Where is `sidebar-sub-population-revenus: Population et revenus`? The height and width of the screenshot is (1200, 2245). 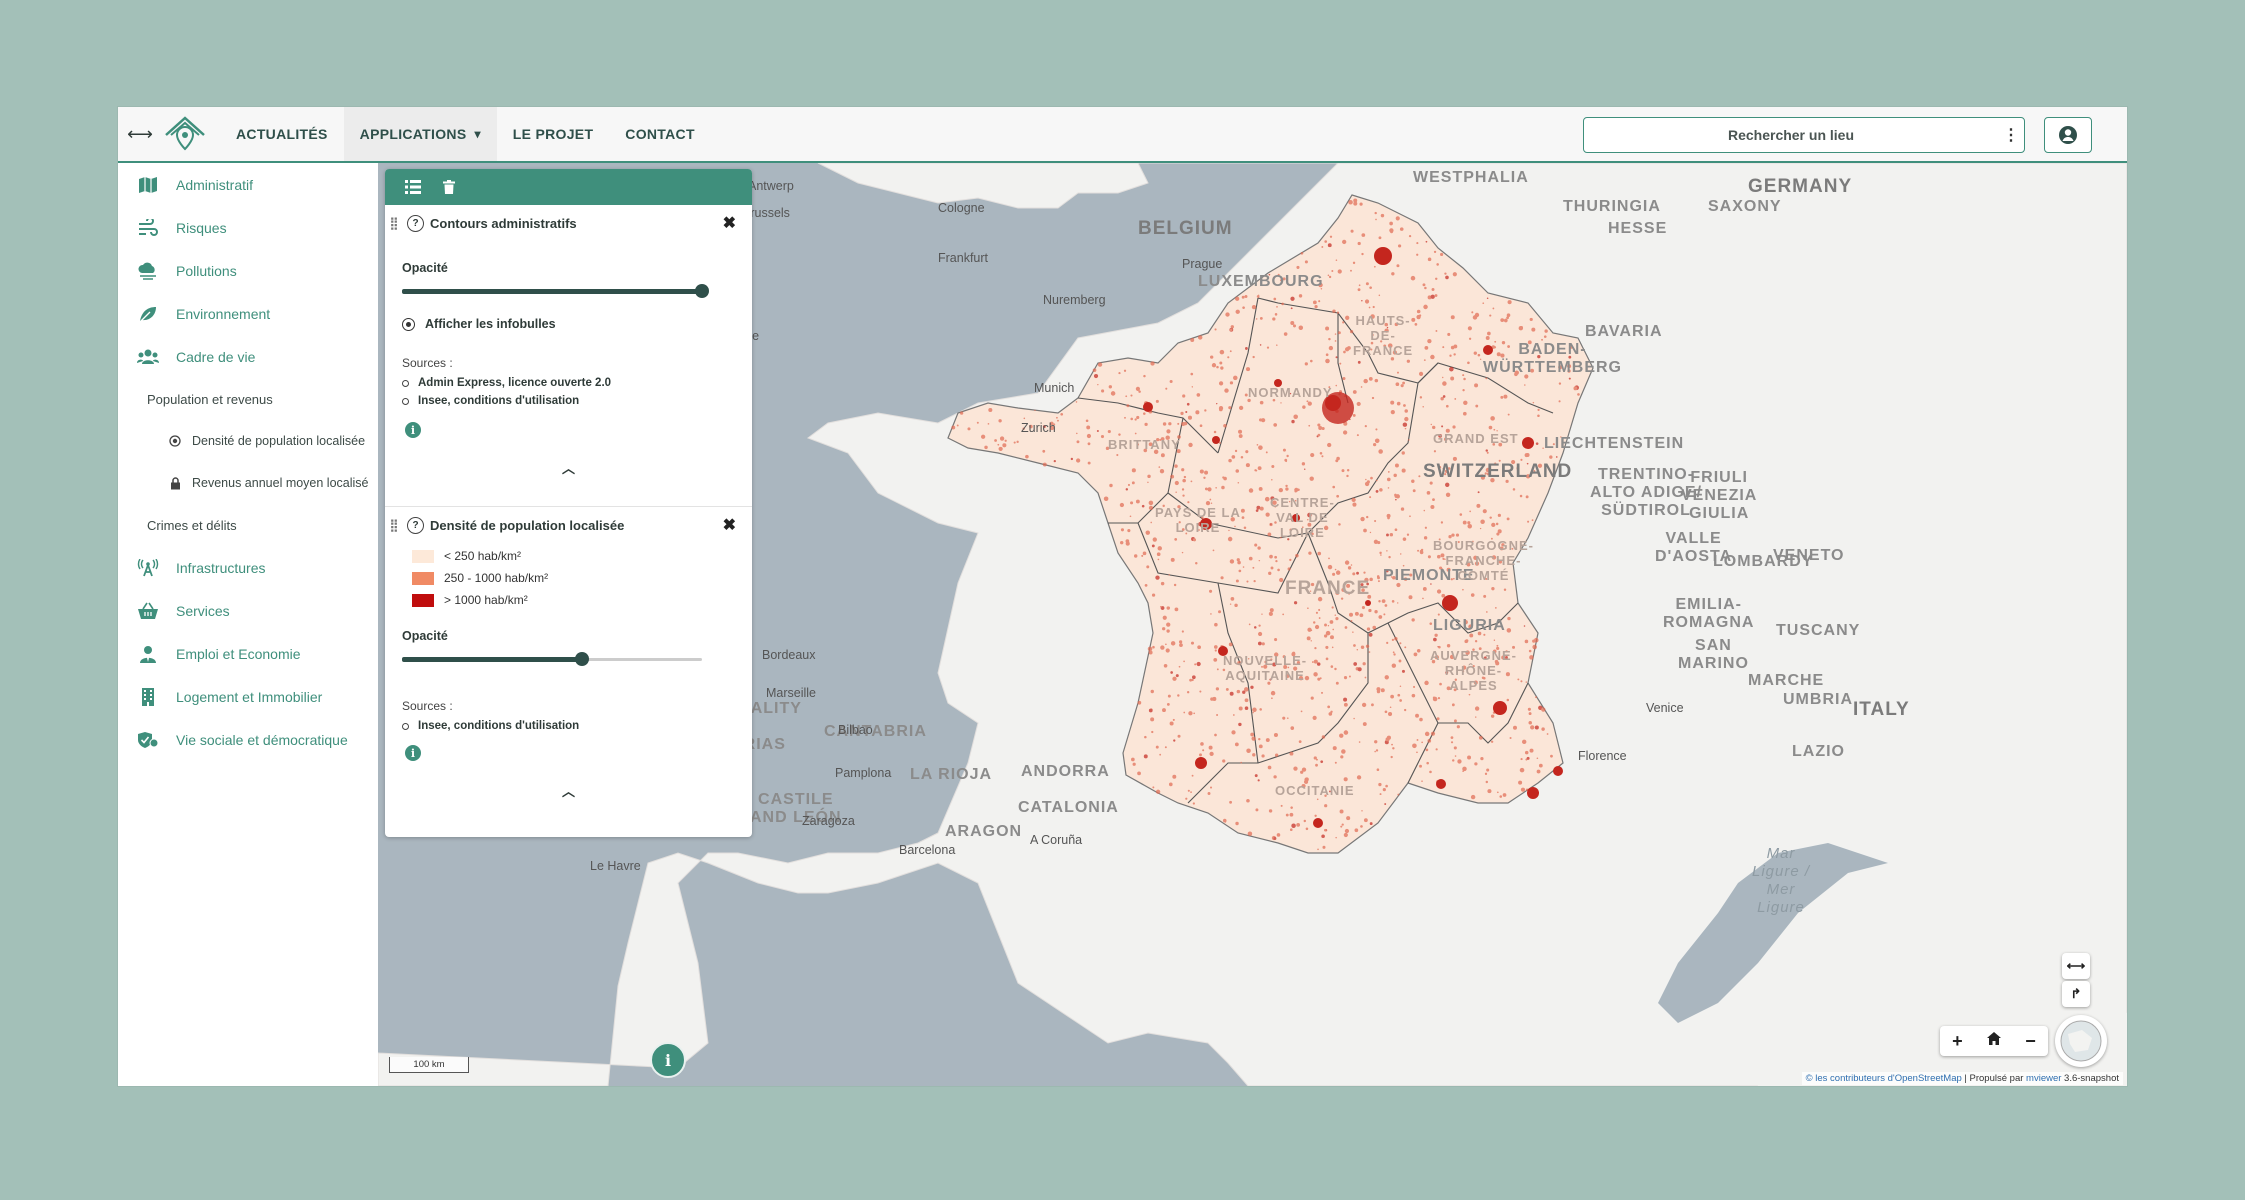 sidebar-sub-population-revenus: Population et revenus is located at coordinates (248, 399).